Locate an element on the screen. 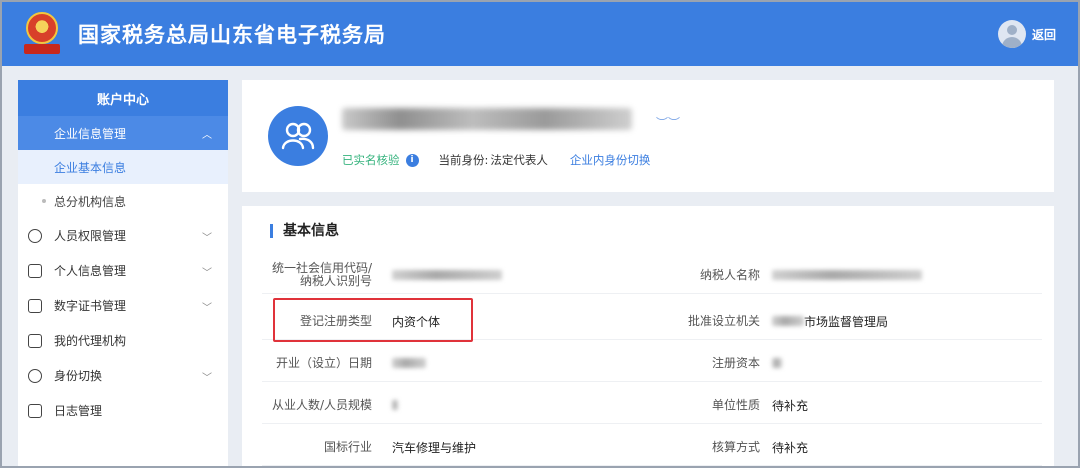  taxpayer-name-value is located at coordinates (902, 275).